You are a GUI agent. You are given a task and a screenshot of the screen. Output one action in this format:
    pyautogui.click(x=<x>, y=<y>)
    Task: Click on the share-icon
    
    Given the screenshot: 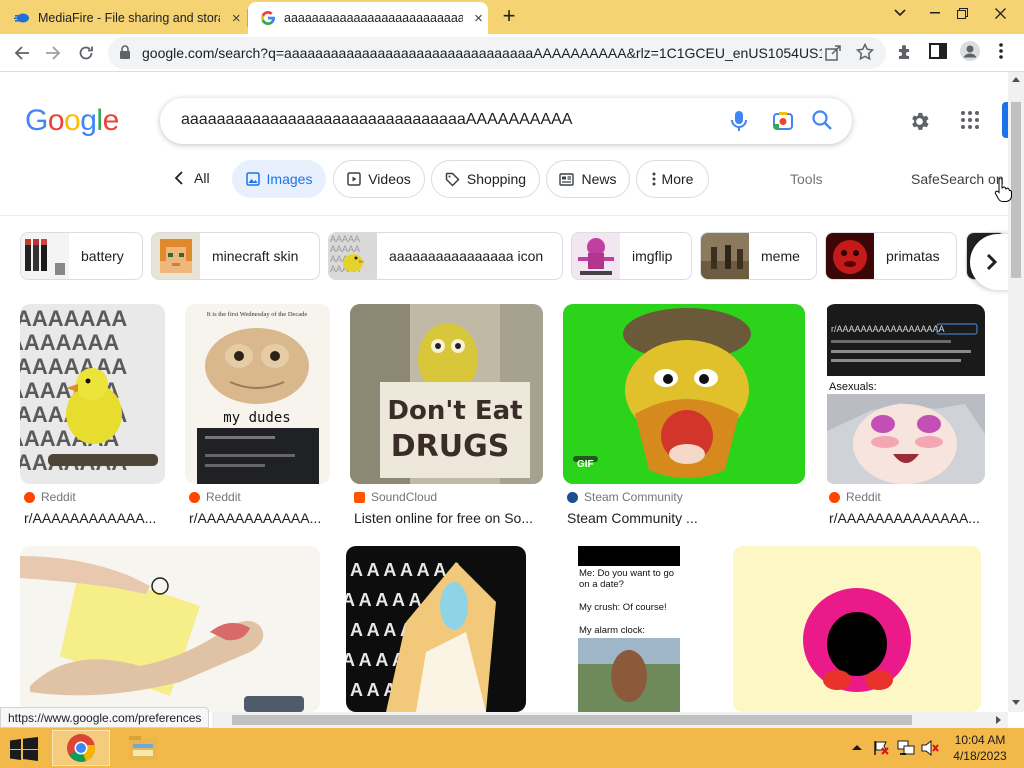 What is the action you would take?
    pyautogui.click(x=833, y=53)
    